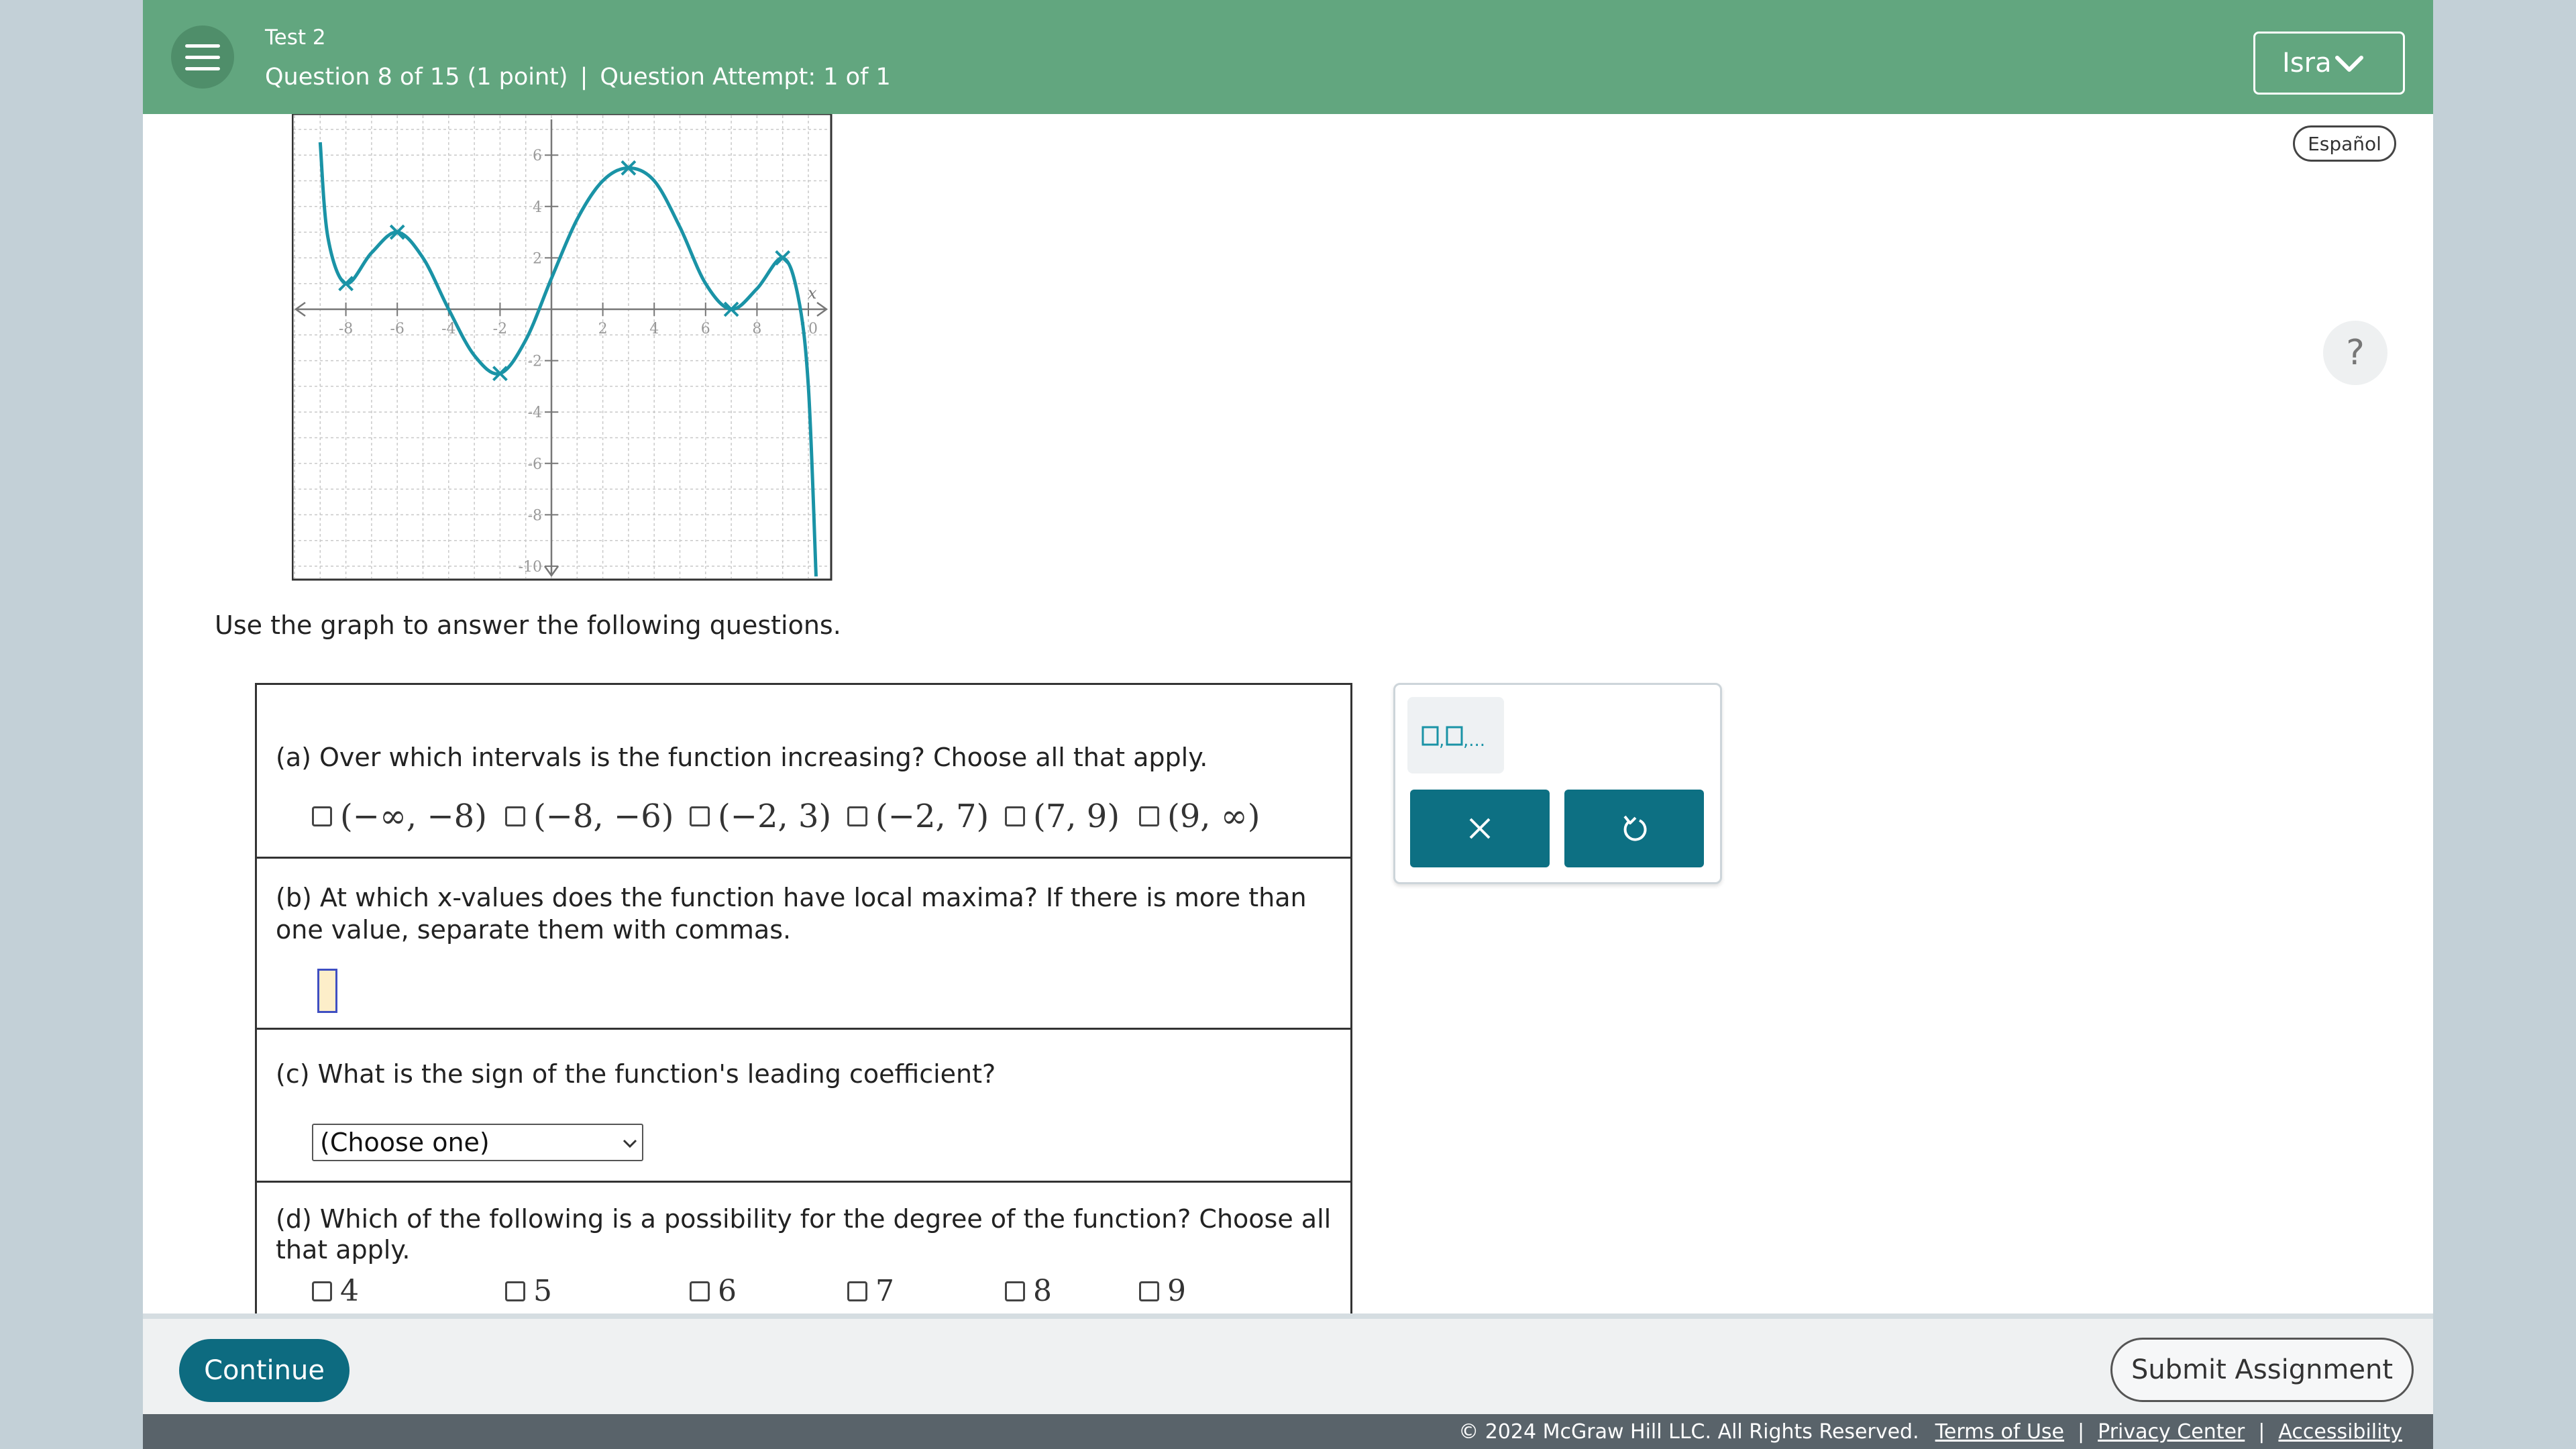  Describe the element at coordinates (500, 329) in the screenshot. I see `x-tick-label: -2` at that location.